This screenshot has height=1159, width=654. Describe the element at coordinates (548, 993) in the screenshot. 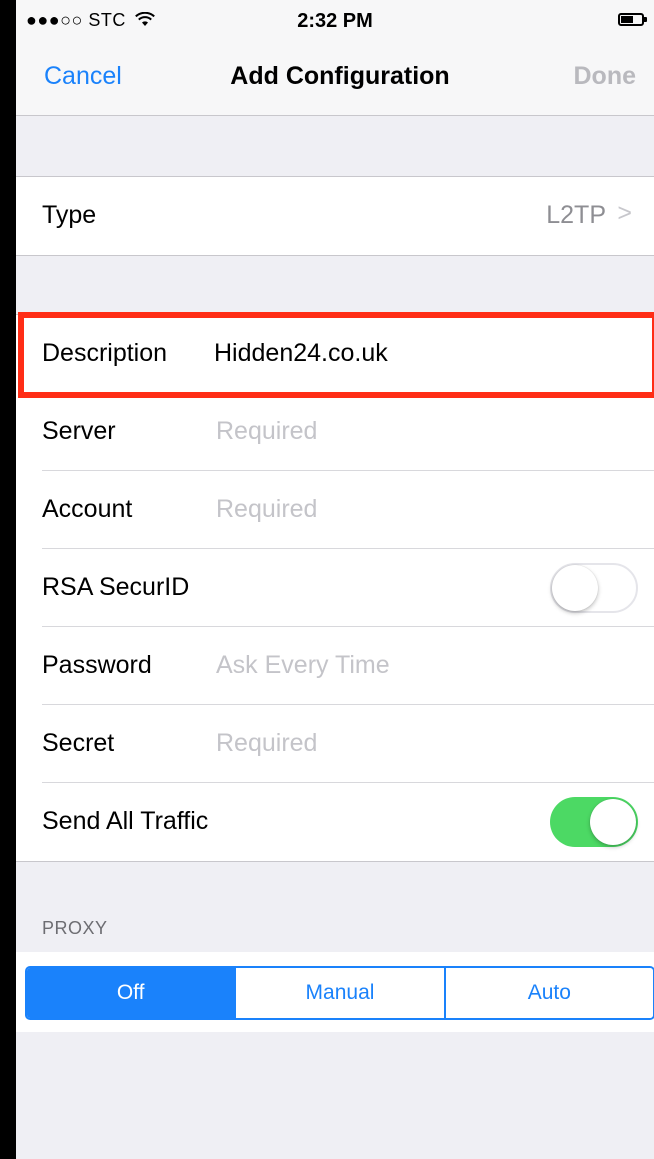

I see `proxy-option-auto: Auto` at that location.